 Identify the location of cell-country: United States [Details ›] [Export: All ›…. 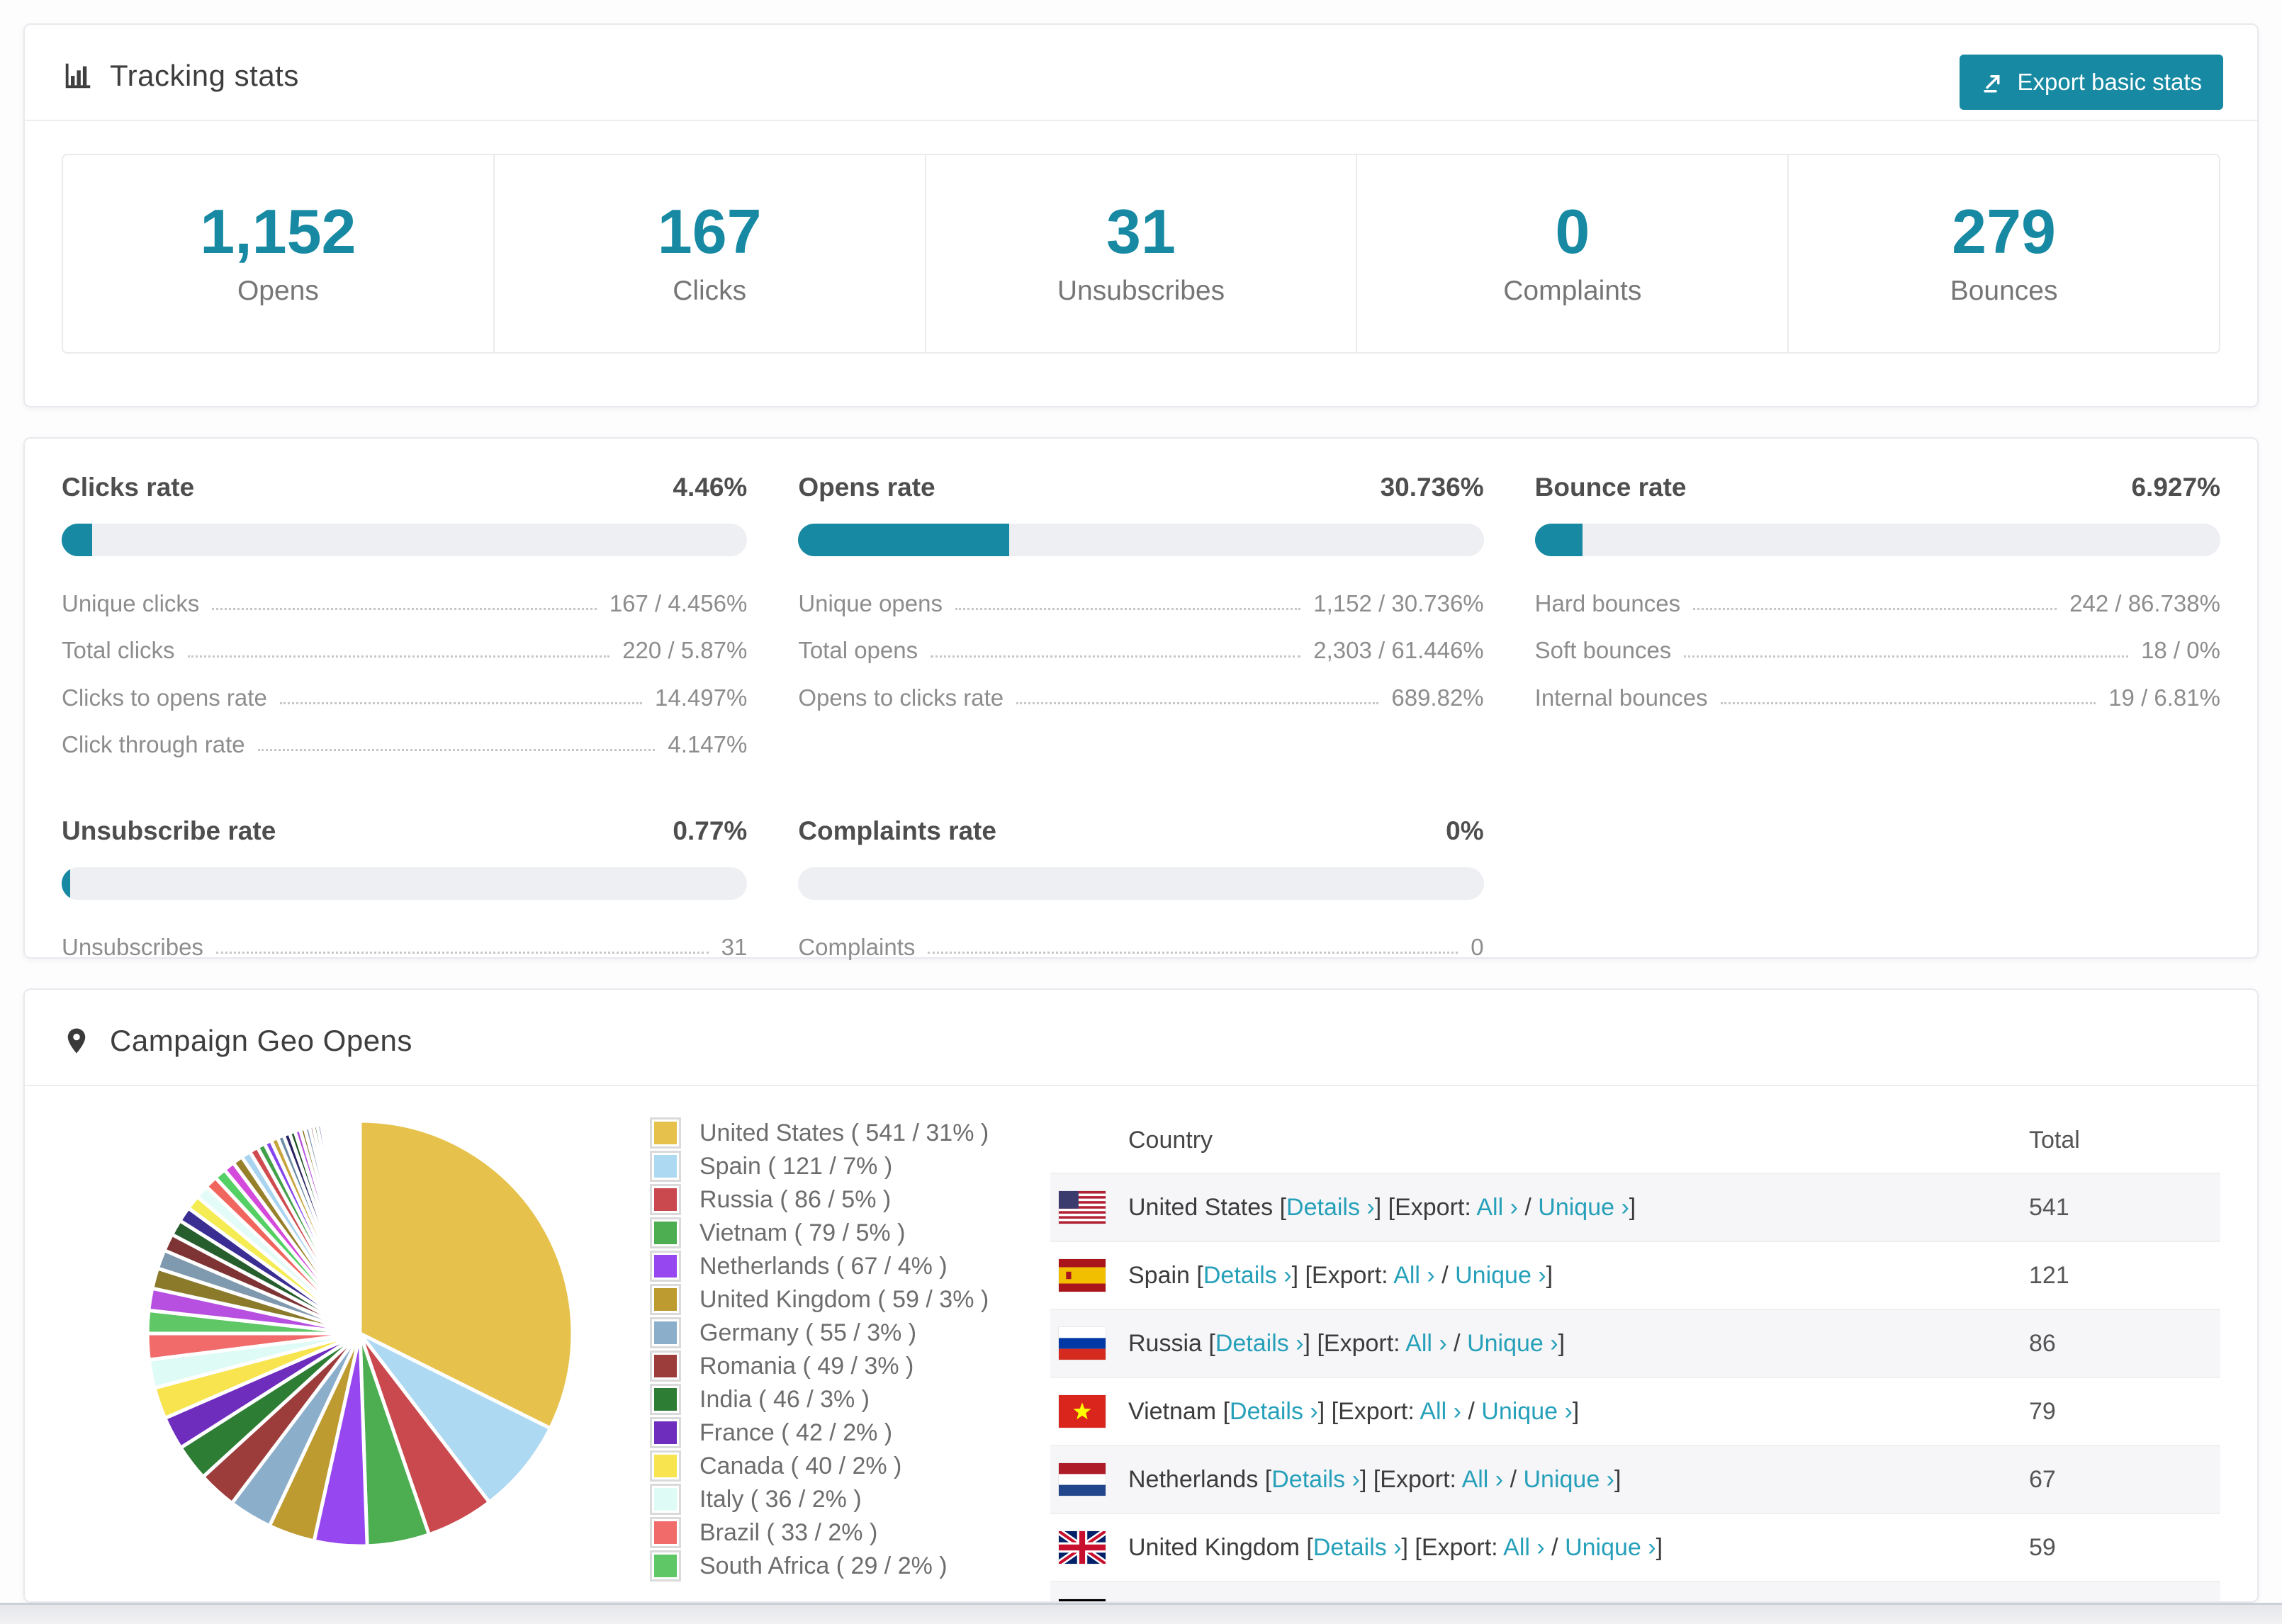
(1540, 1208).